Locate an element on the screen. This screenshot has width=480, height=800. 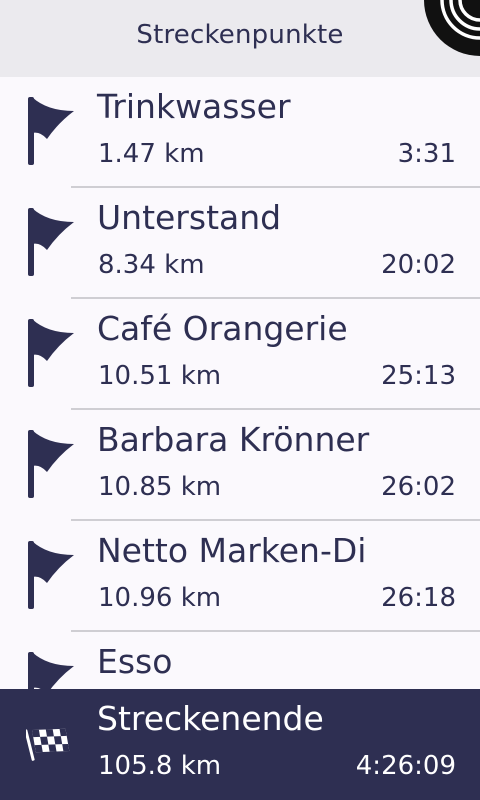
waypoint-distance: 10.96 km is located at coordinates (160, 598).